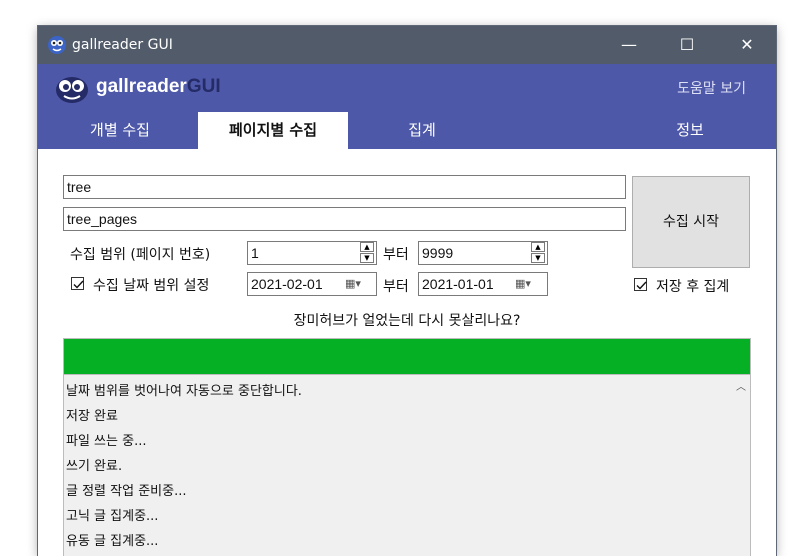 The height and width of the screenshot is (556, 804). I want to click on page-to-spinner: ▲ ▼, so click(538, 253).